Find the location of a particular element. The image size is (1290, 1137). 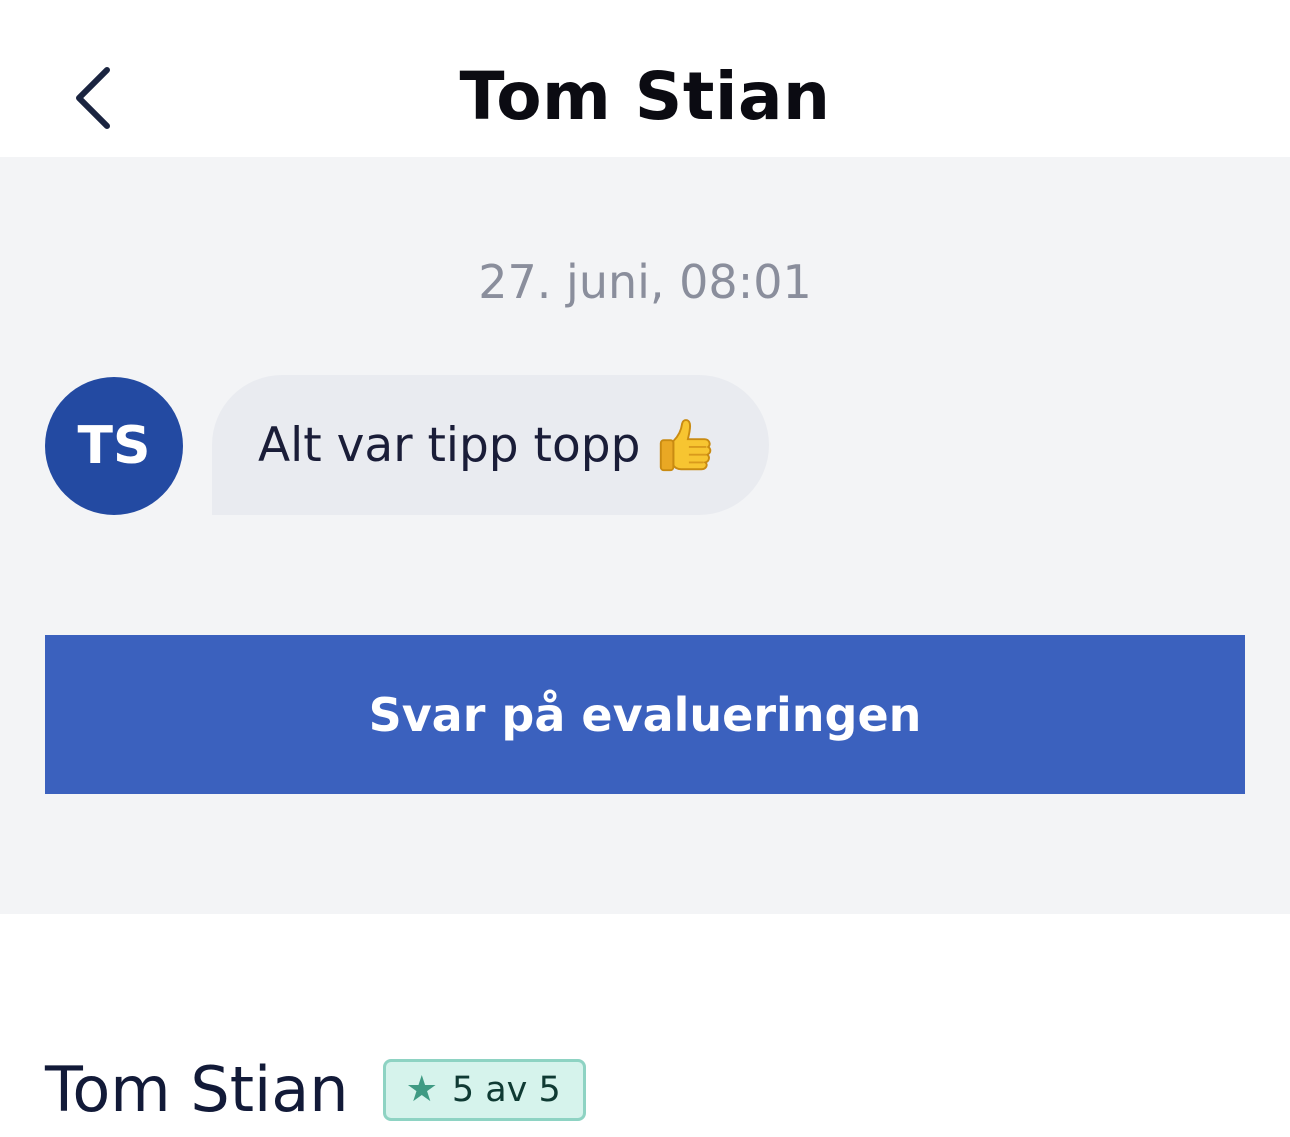

message-bubble: Alt var tipp topp is located at coordinates (490, 445).